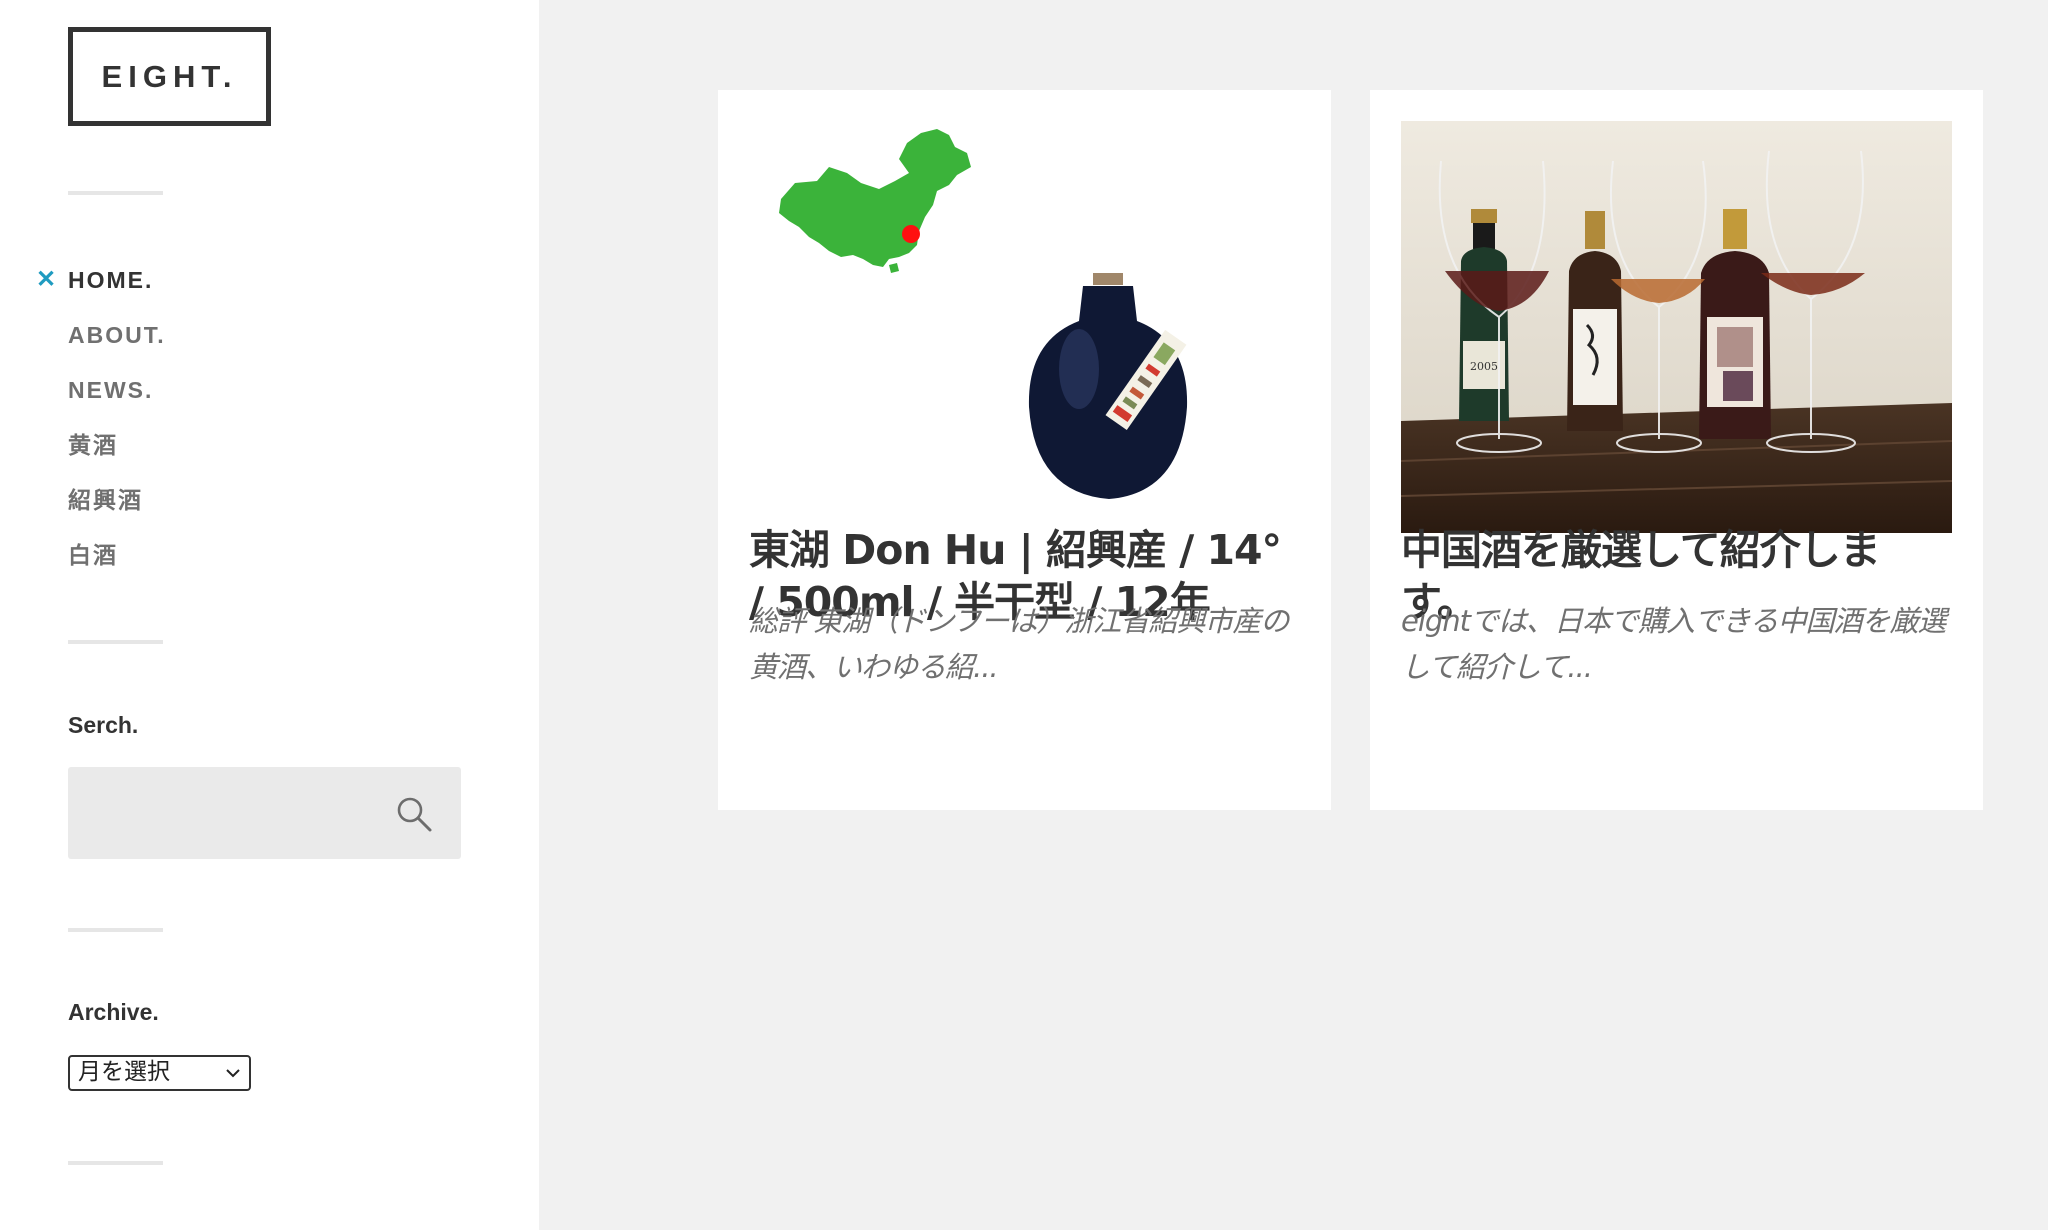  Describe the element at coordinates (1484, 366) in the screenshot. I see `svg-text: 2005` at that location.